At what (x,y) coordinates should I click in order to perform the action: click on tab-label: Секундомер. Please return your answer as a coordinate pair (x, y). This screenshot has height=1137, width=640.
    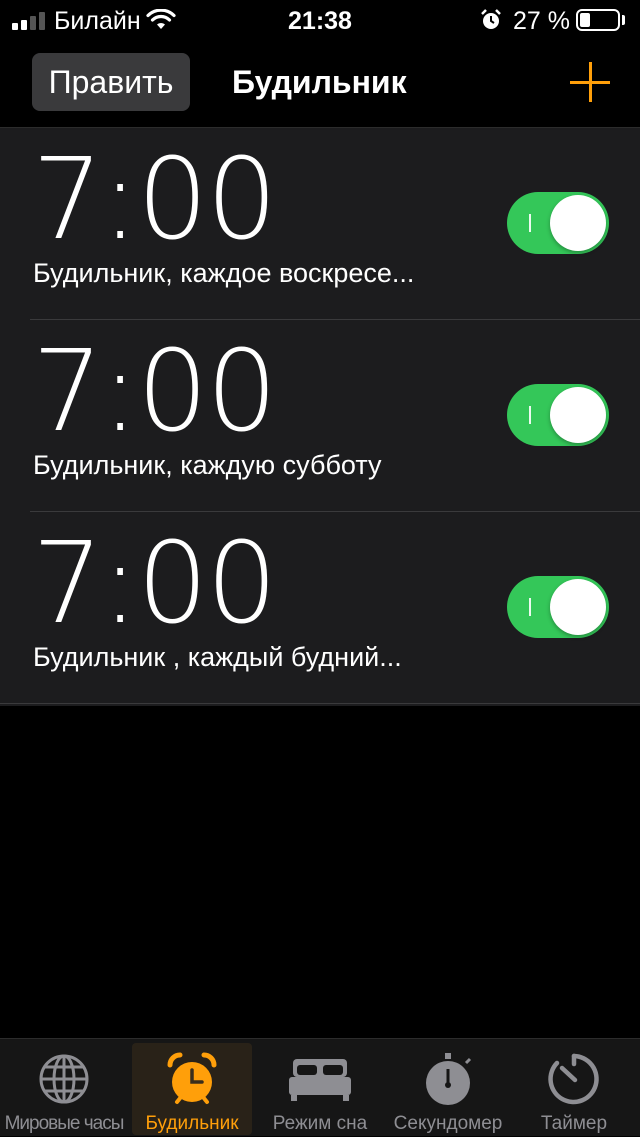
    Looking at the image, I should click on (448, 1123).